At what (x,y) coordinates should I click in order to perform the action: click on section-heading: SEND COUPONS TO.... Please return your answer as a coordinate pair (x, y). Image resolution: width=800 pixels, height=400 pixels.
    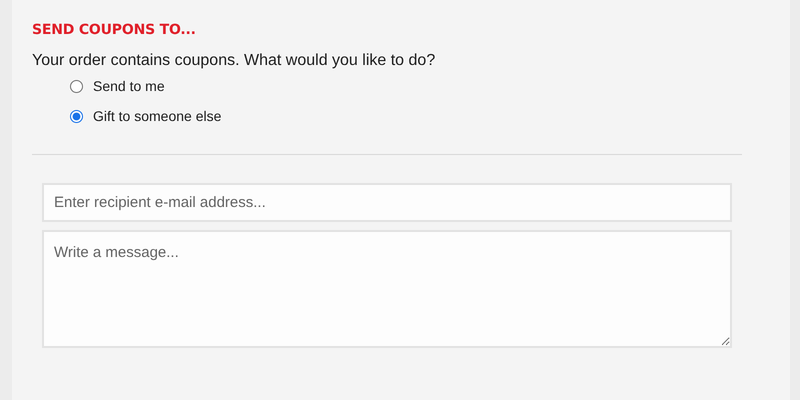
    Looking at the image, I should click on (114, 30).